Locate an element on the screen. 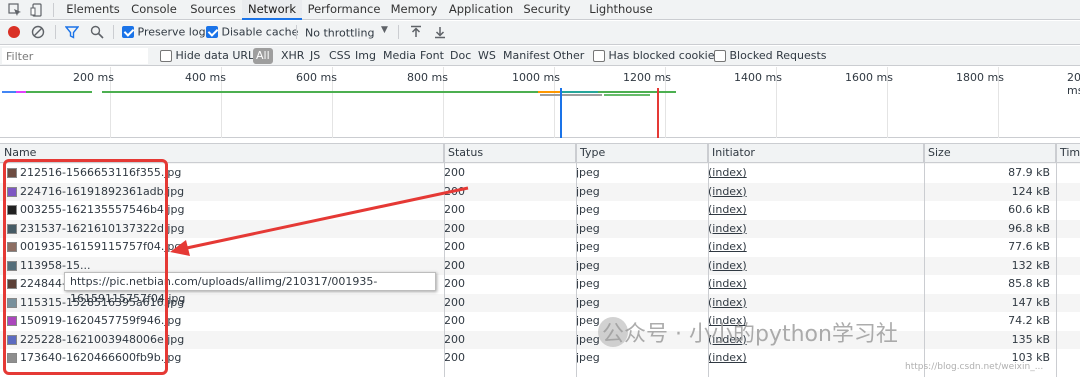 The image size is (1080, 377). filter-type-ws: WS is located at coordinates (487, 56).